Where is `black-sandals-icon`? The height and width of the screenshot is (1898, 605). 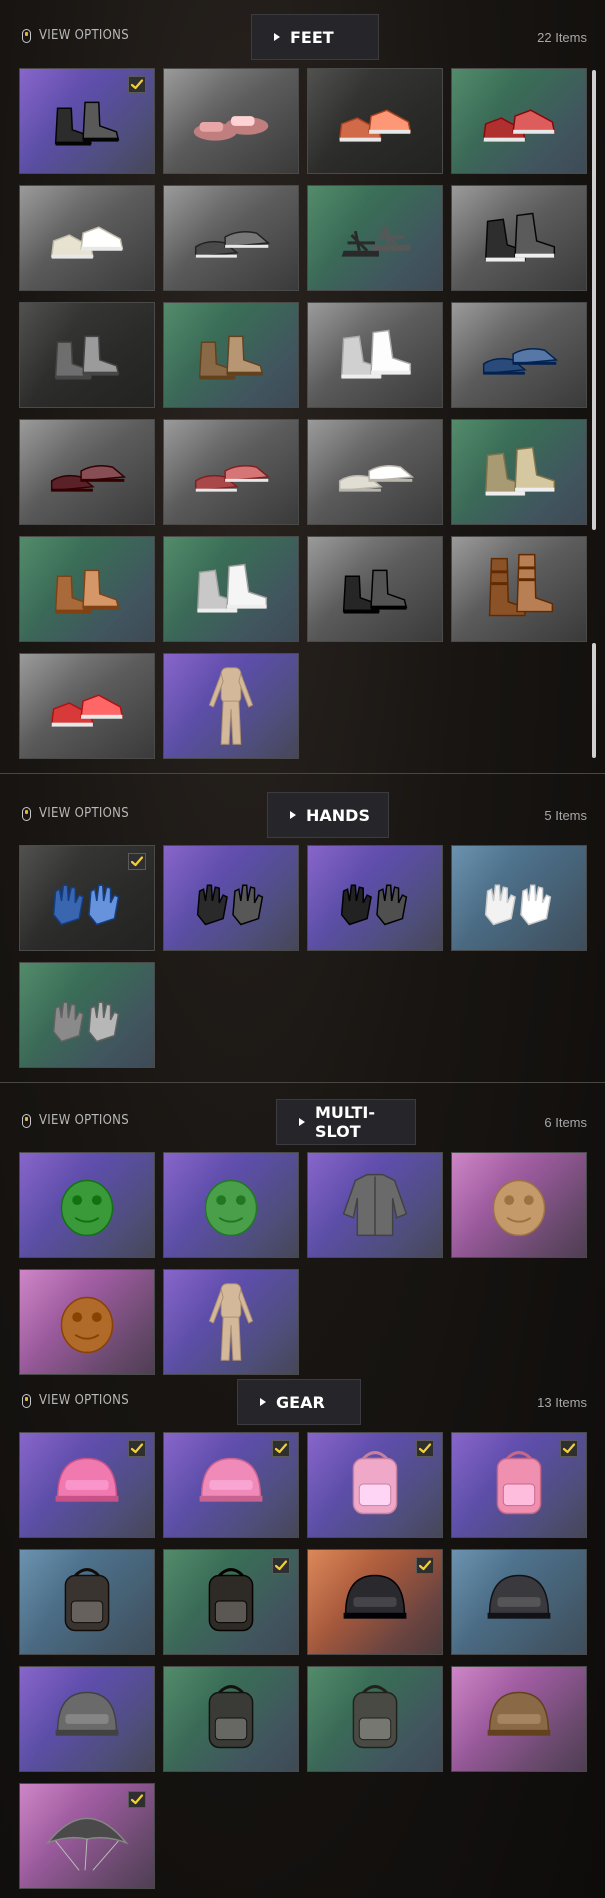 black-sandals-icon is located at coordinates (376, 240).